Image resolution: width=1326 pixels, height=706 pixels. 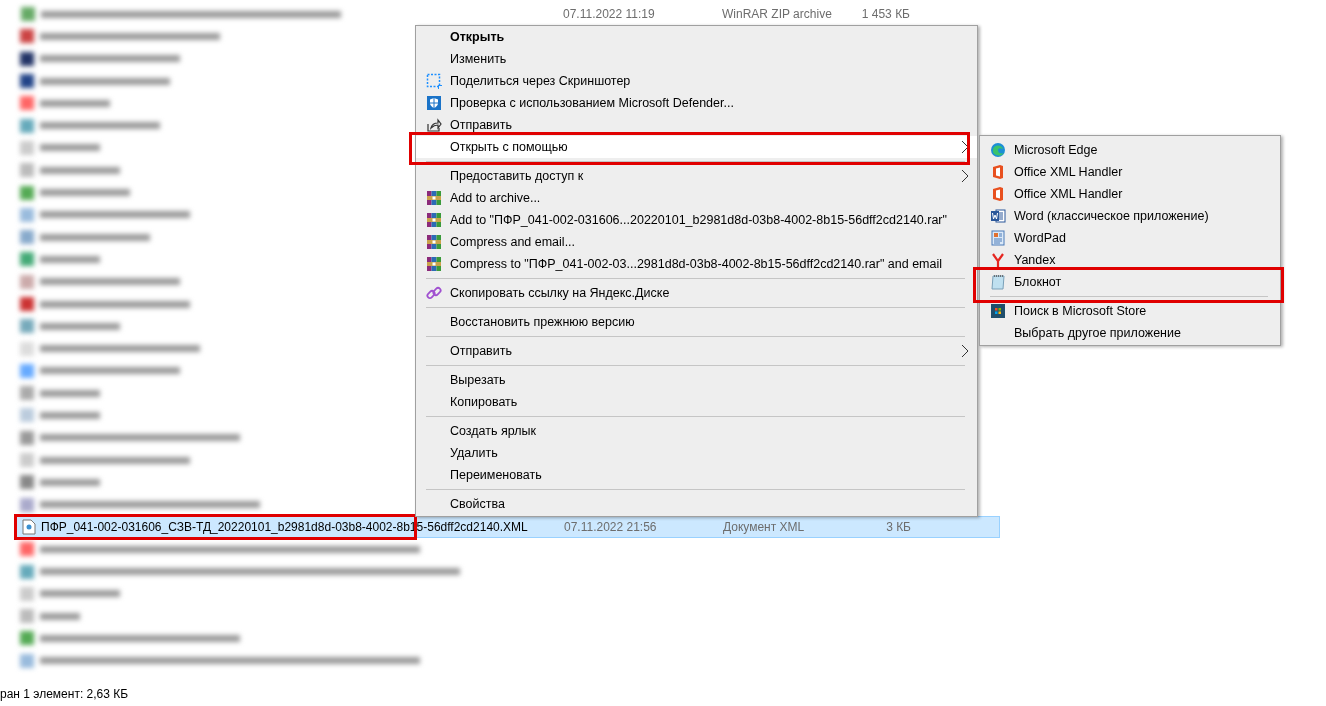 What do you see at coordinates (434, 293) in the screenshot?
I see `link-icon` at bounding box center [434, 293].